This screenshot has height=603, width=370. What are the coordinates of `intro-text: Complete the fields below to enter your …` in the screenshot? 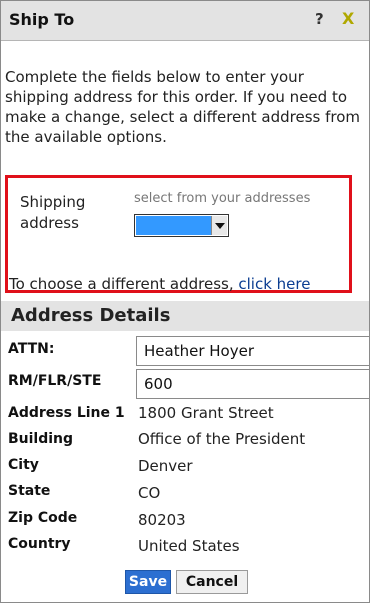 It's located at (183, 107).